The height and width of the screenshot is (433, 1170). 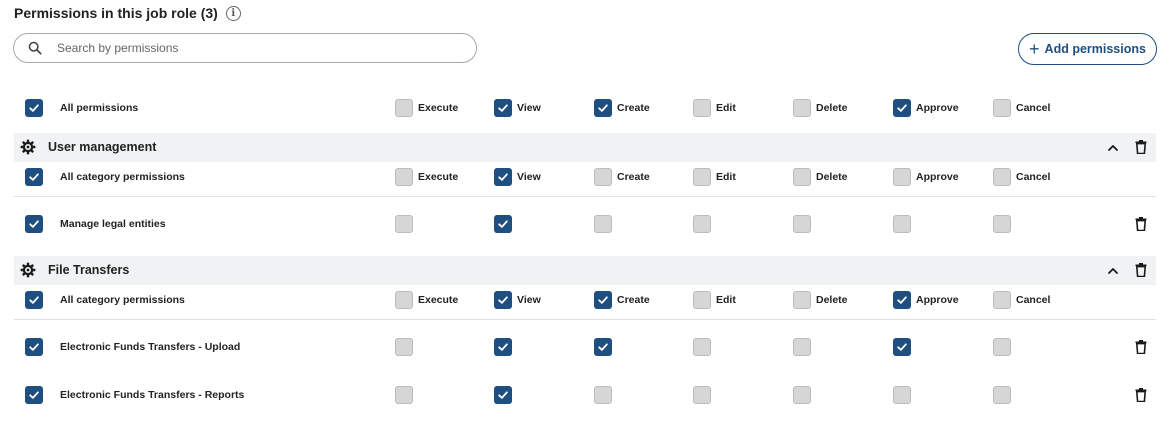 I want to click on search-input, so click(x=247, y=48).